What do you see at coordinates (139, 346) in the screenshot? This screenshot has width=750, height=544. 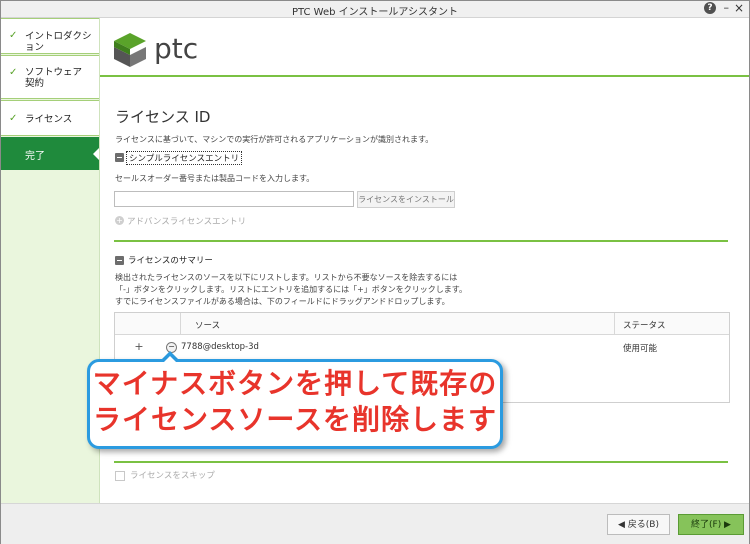 I see `add-source-button: +` at bounding box center [139, 346].